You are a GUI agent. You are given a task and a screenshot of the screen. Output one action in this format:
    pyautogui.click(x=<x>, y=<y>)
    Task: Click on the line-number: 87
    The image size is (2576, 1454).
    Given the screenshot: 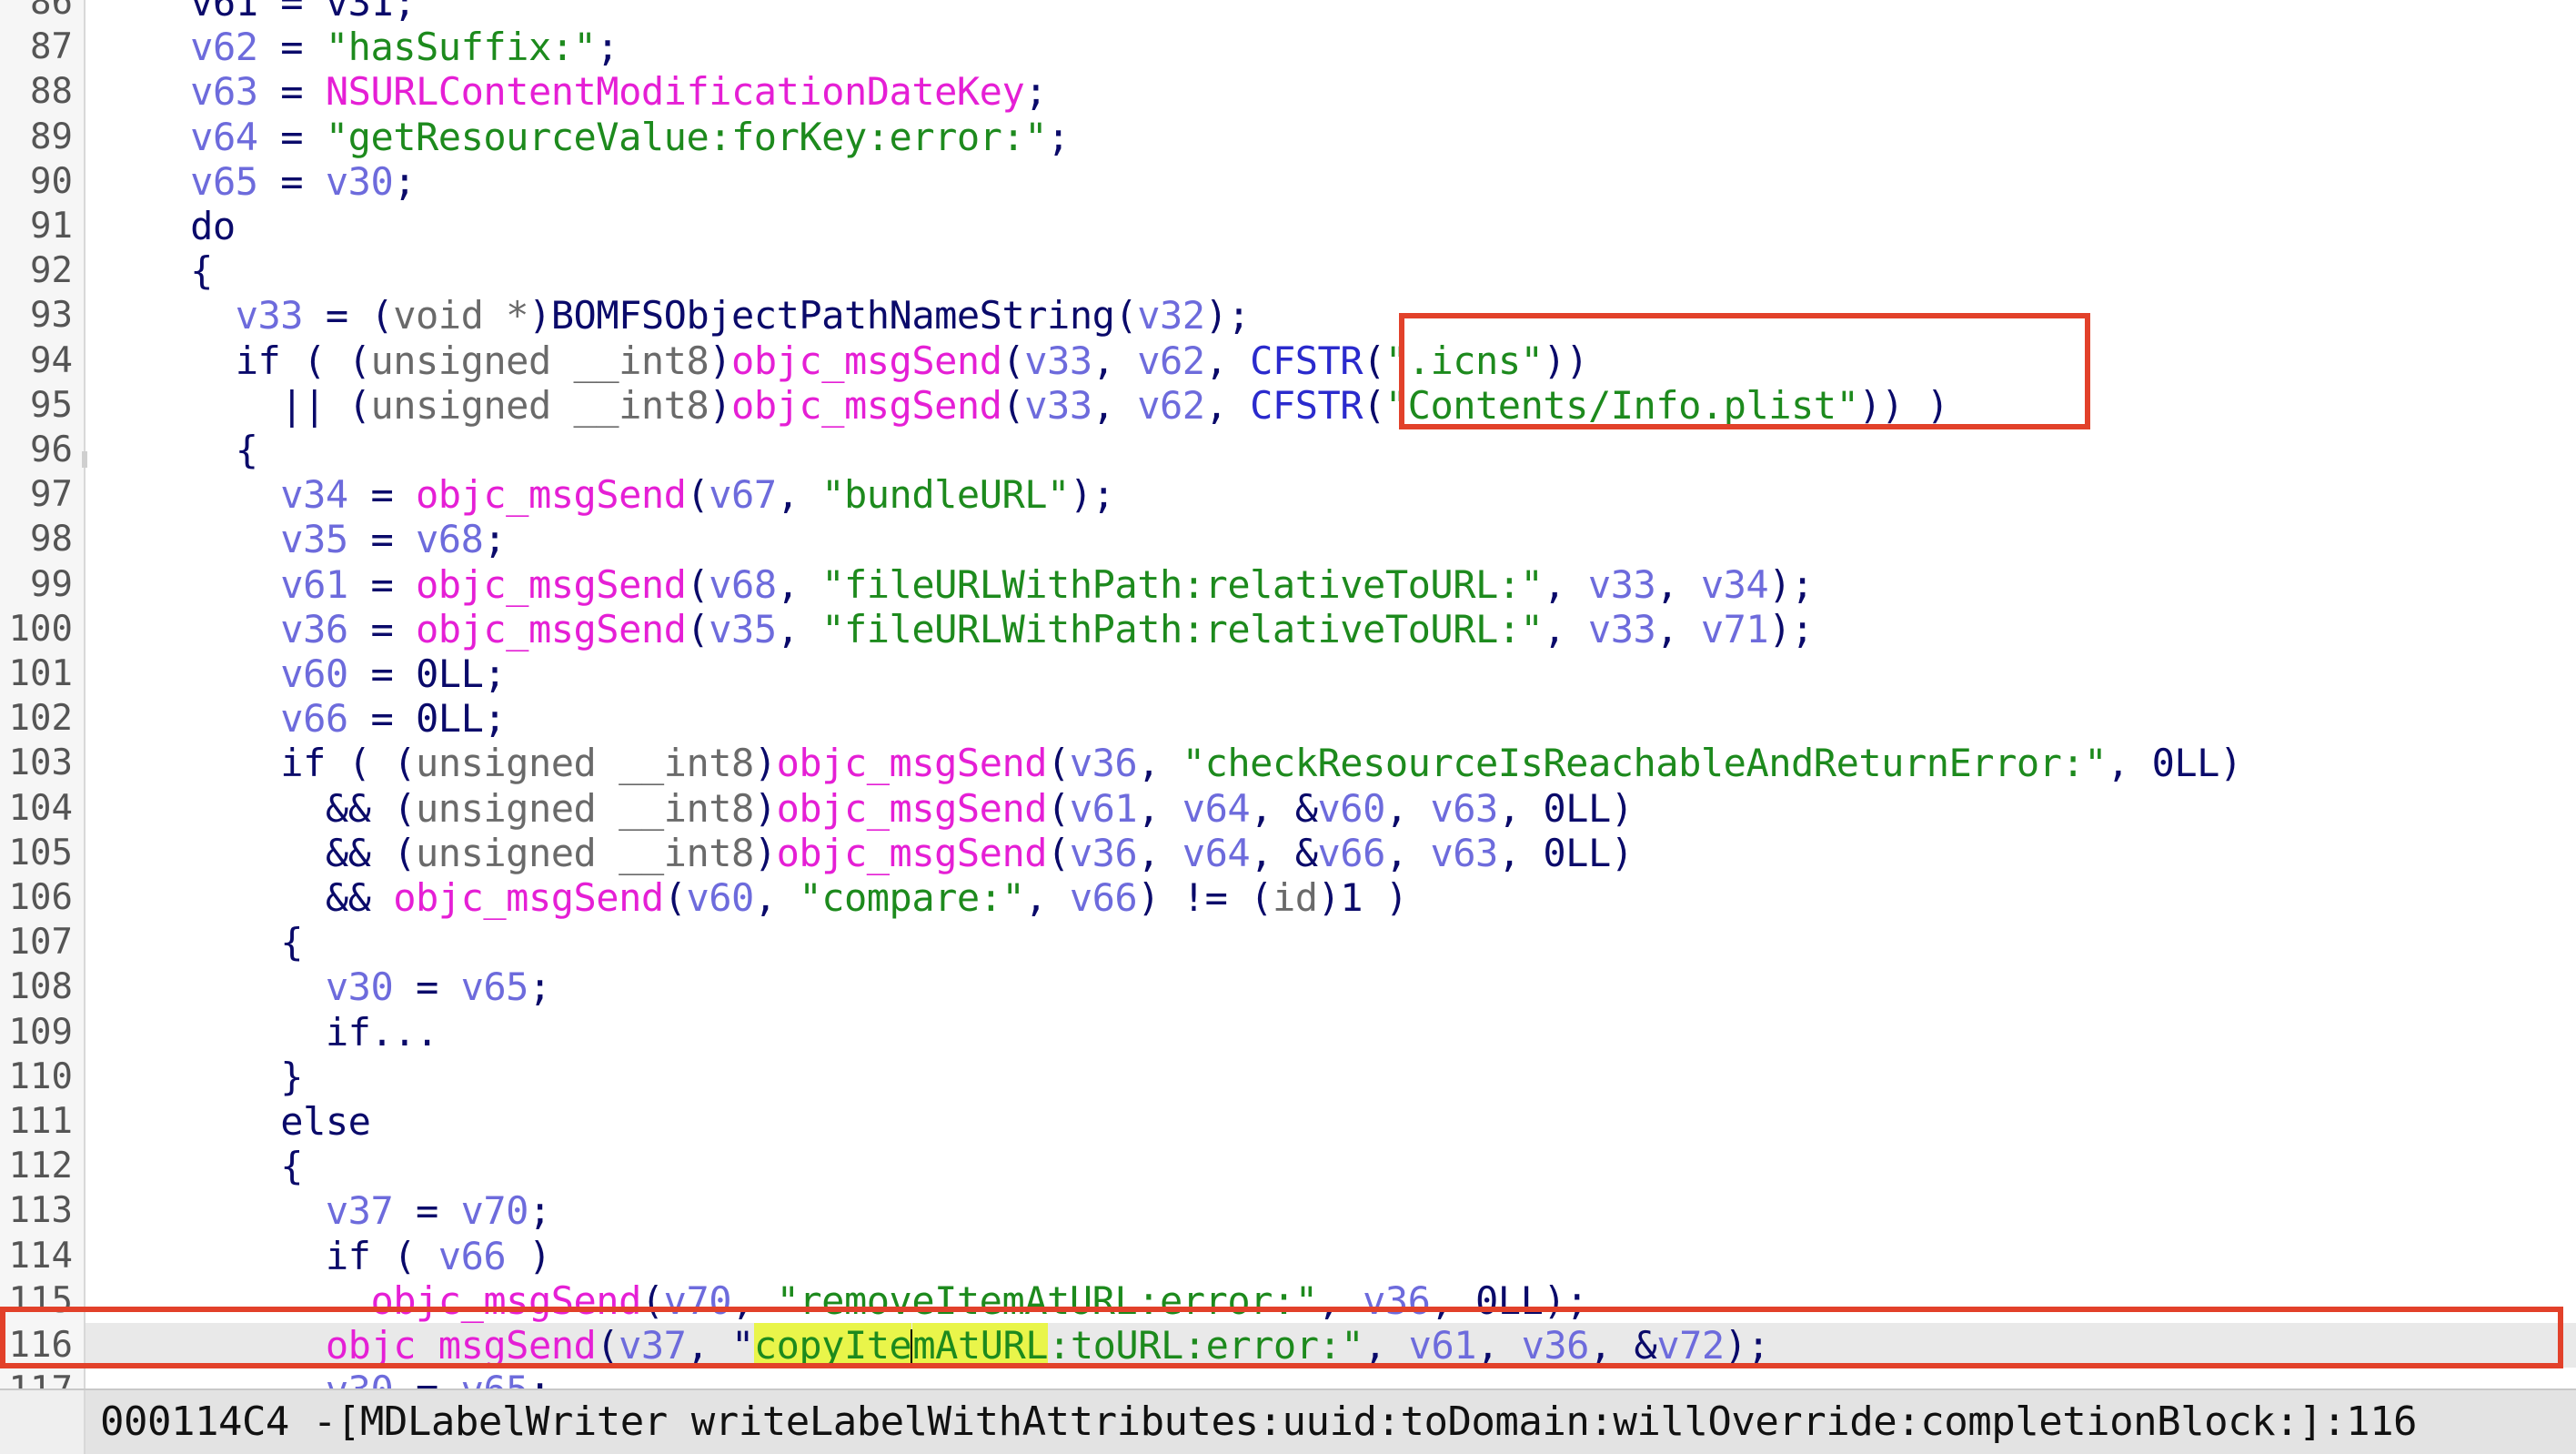 What is the action you would take?
    pyautogui.click(x=51, y=47)
    